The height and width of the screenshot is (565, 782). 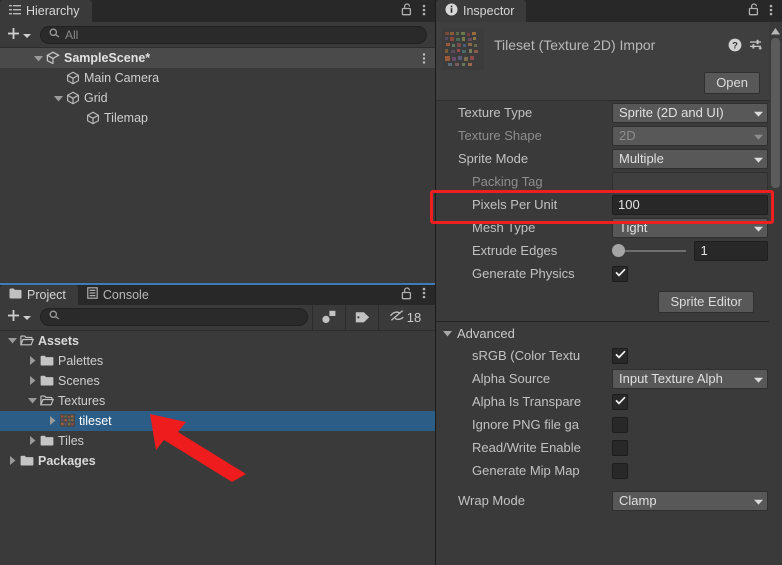 I want to click on wrap-mode-dropdown: Clamp, so click(x=690, y=500).